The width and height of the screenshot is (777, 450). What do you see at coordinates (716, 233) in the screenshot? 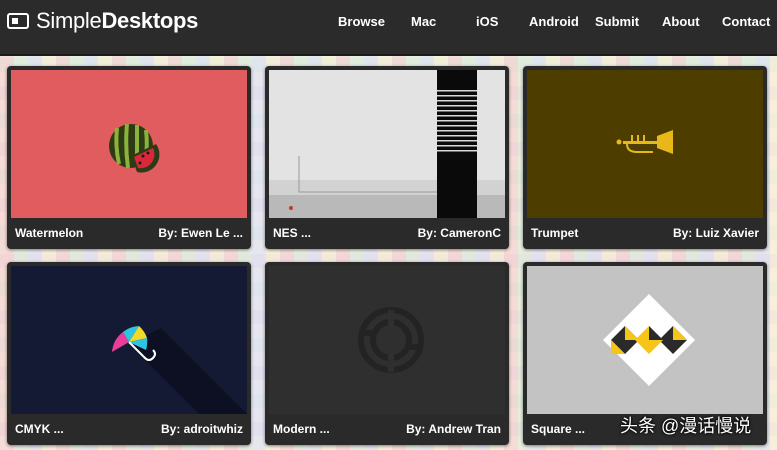
I see `card-author: By: Luiz Xavier` at bounding box center [716, 233].